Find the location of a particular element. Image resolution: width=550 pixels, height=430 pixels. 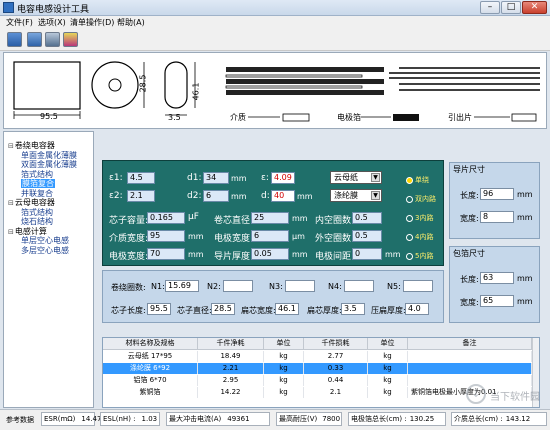

inner-gap-input: 0.5 is located at coordinates (367, 218).